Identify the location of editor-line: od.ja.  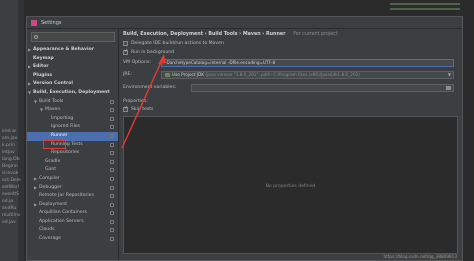
(8, 201).